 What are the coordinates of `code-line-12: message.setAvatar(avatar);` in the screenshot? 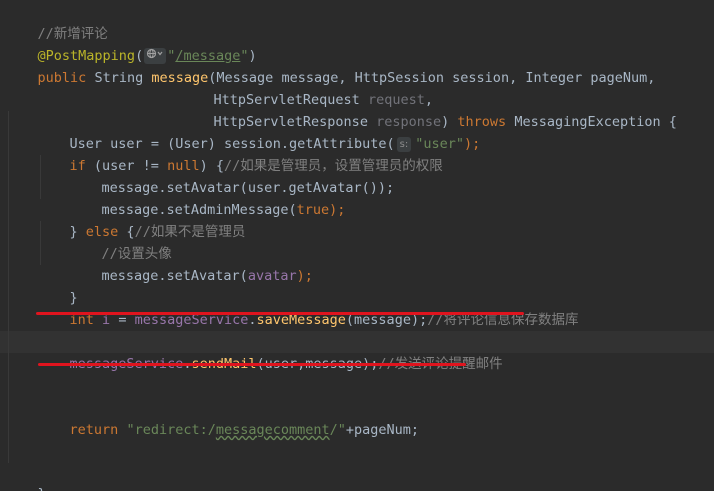 It's located at (207, 276).